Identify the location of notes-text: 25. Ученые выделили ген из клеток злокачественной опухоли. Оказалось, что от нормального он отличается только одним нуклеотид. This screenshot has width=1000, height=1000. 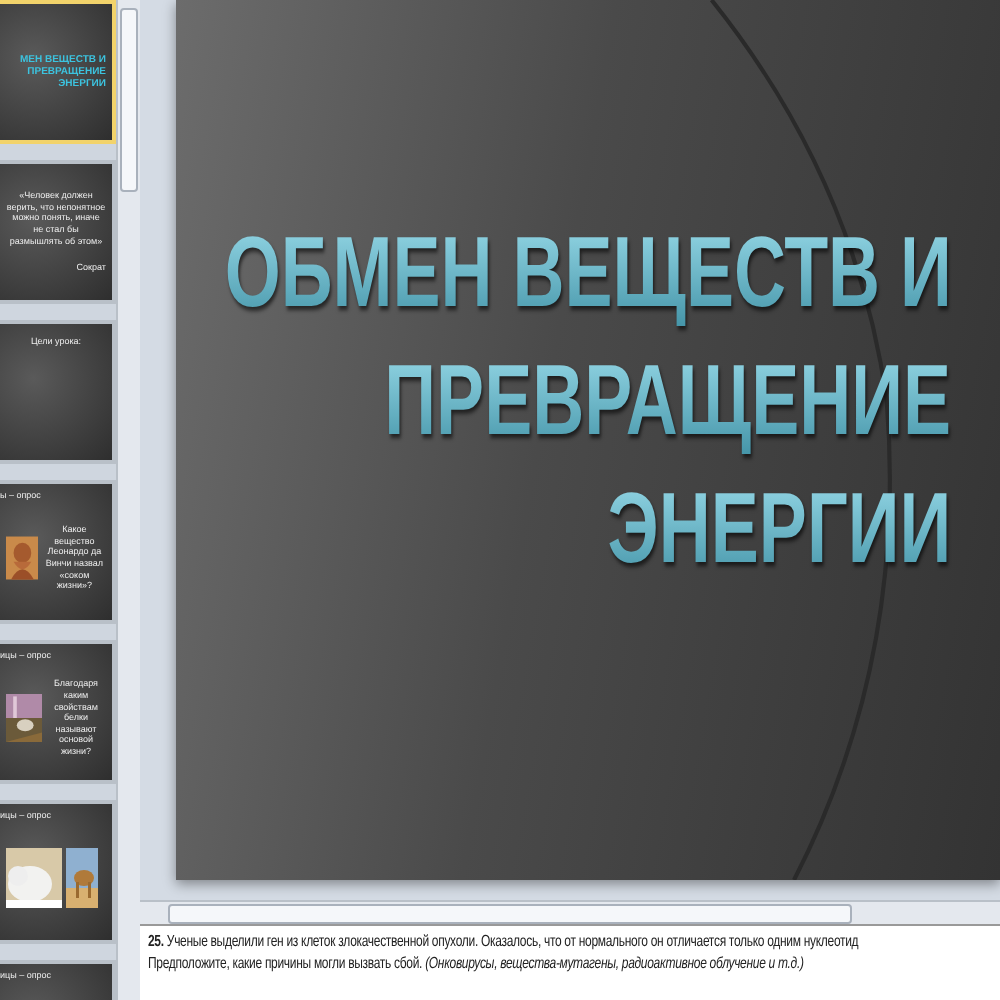
(503, 941).